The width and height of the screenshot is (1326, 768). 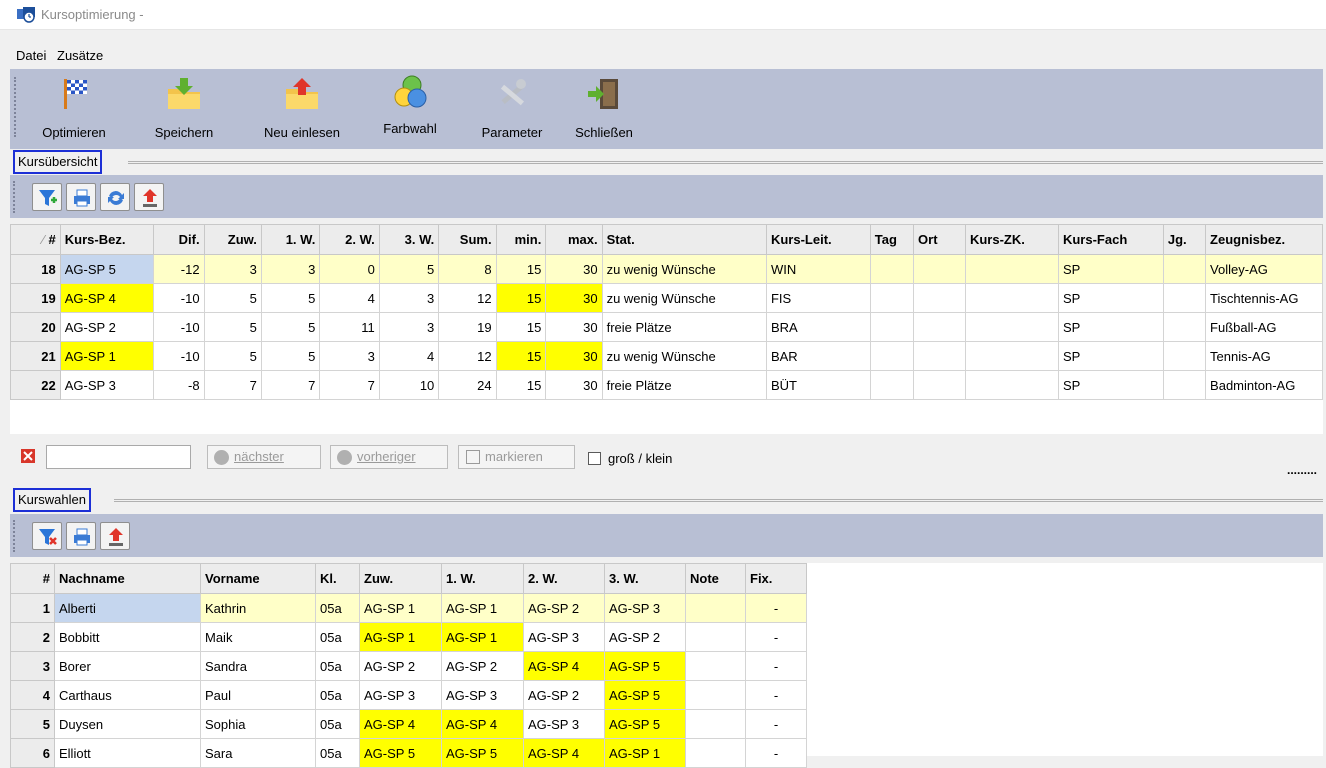 What do you see at coordinates (574, 239) in the screenshot?
I see `col-header-max: max.` at bounding box center [574, 239].